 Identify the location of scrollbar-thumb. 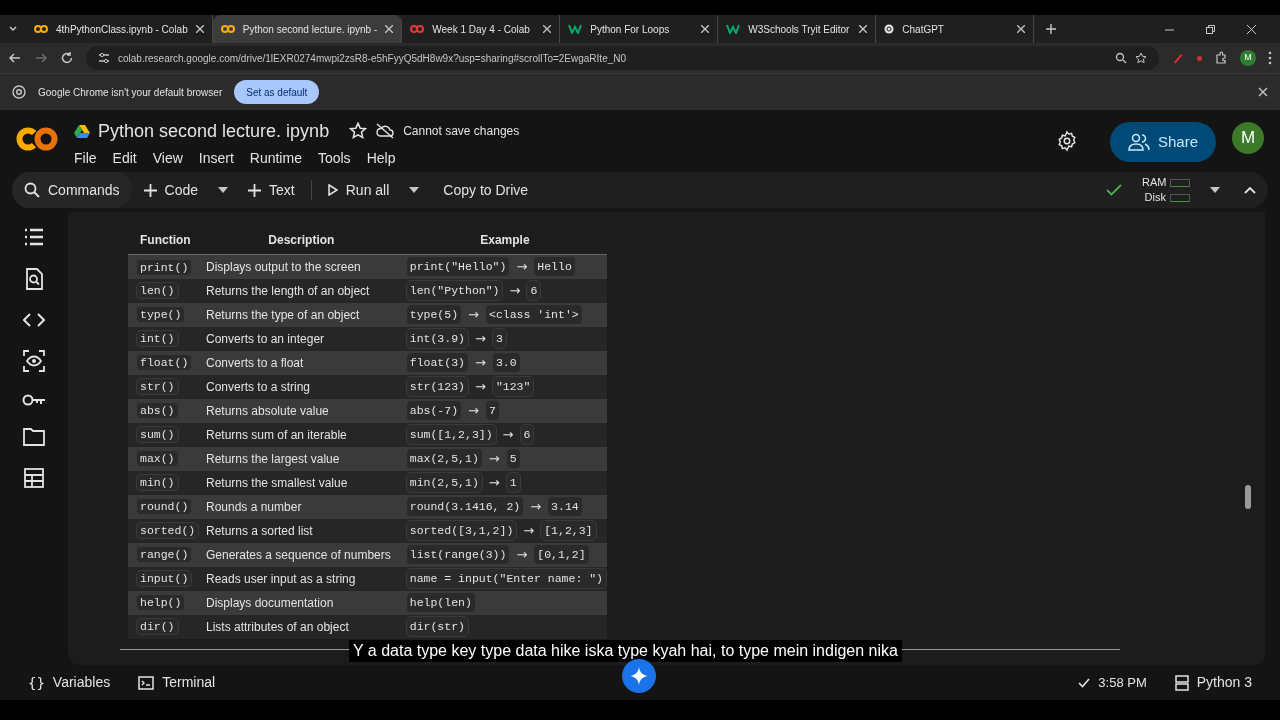
(1248, 497).